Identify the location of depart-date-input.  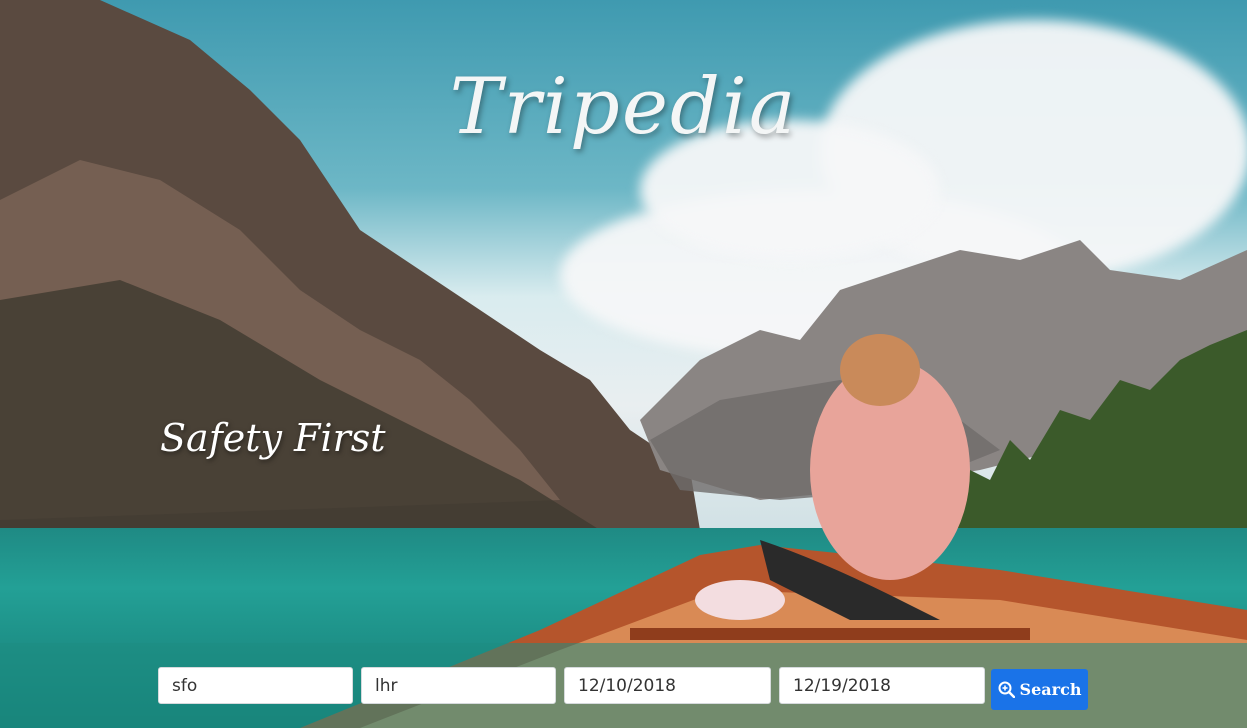
(667, 685).